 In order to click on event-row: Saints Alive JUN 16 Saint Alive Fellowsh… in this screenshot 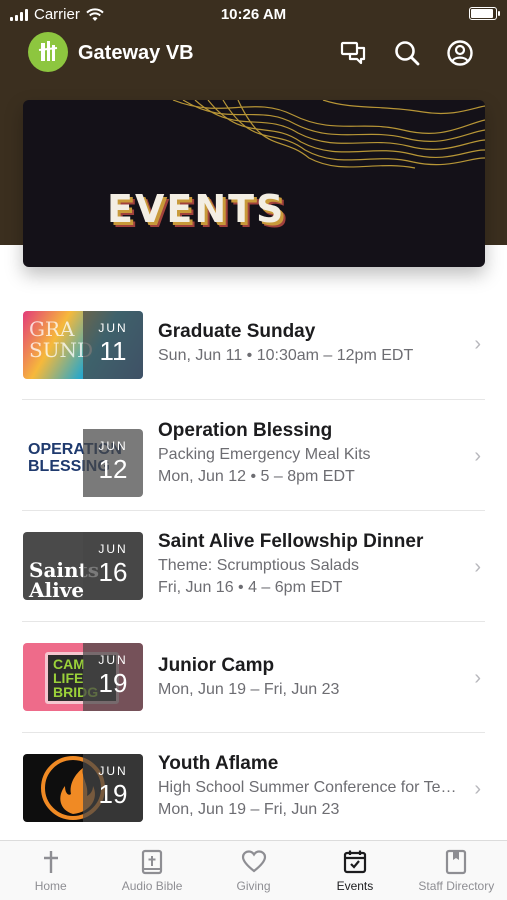, I will do `click(253, 566)`.